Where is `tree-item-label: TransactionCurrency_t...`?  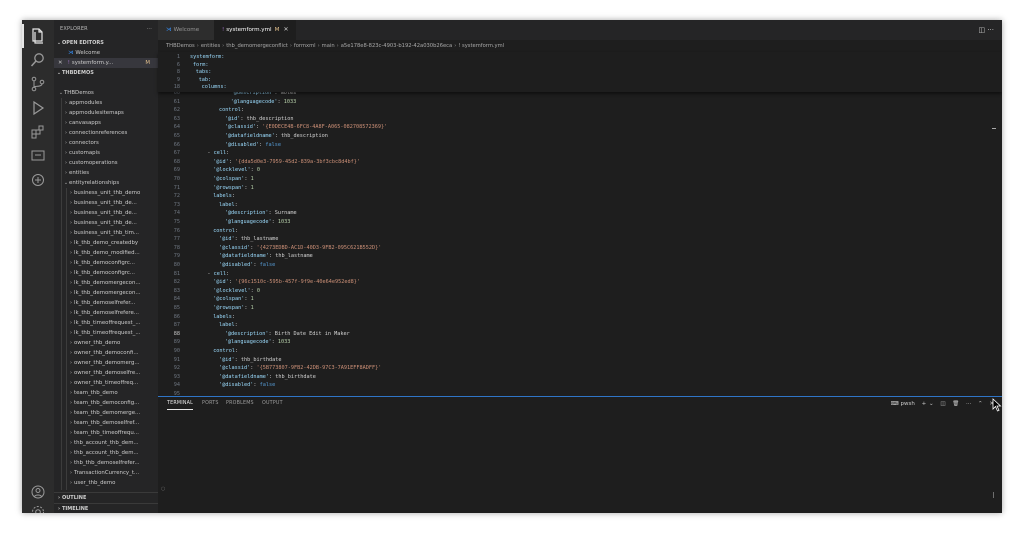 tree-item-label: TransactionCurrency_t... is located at coordinates (107, 473).